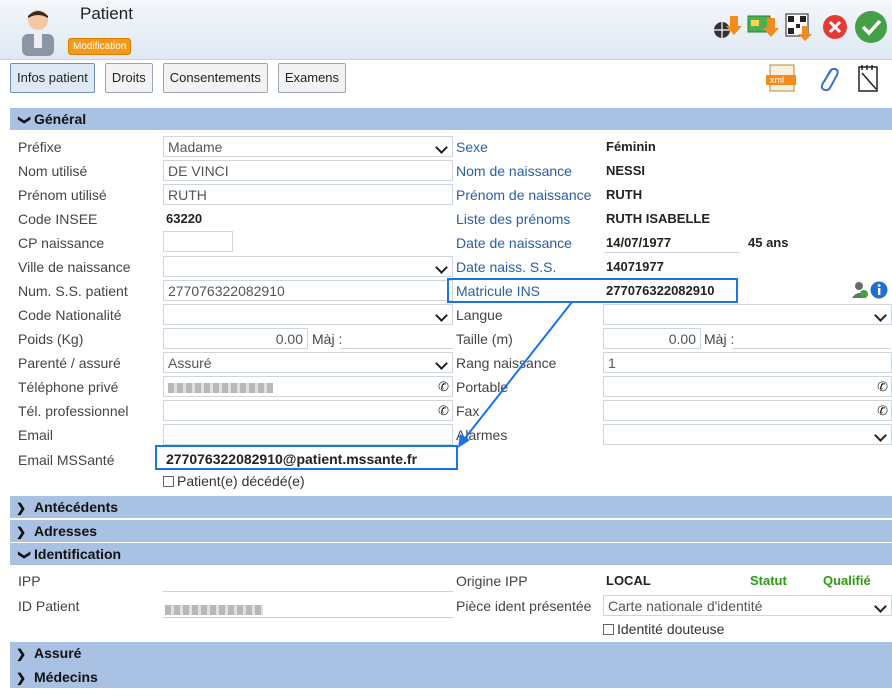 This screenshot has height=697, width=892. Describe the element at coordinates (464, 441) in the screenshot. I see `annotation-arrow-head` at that location.